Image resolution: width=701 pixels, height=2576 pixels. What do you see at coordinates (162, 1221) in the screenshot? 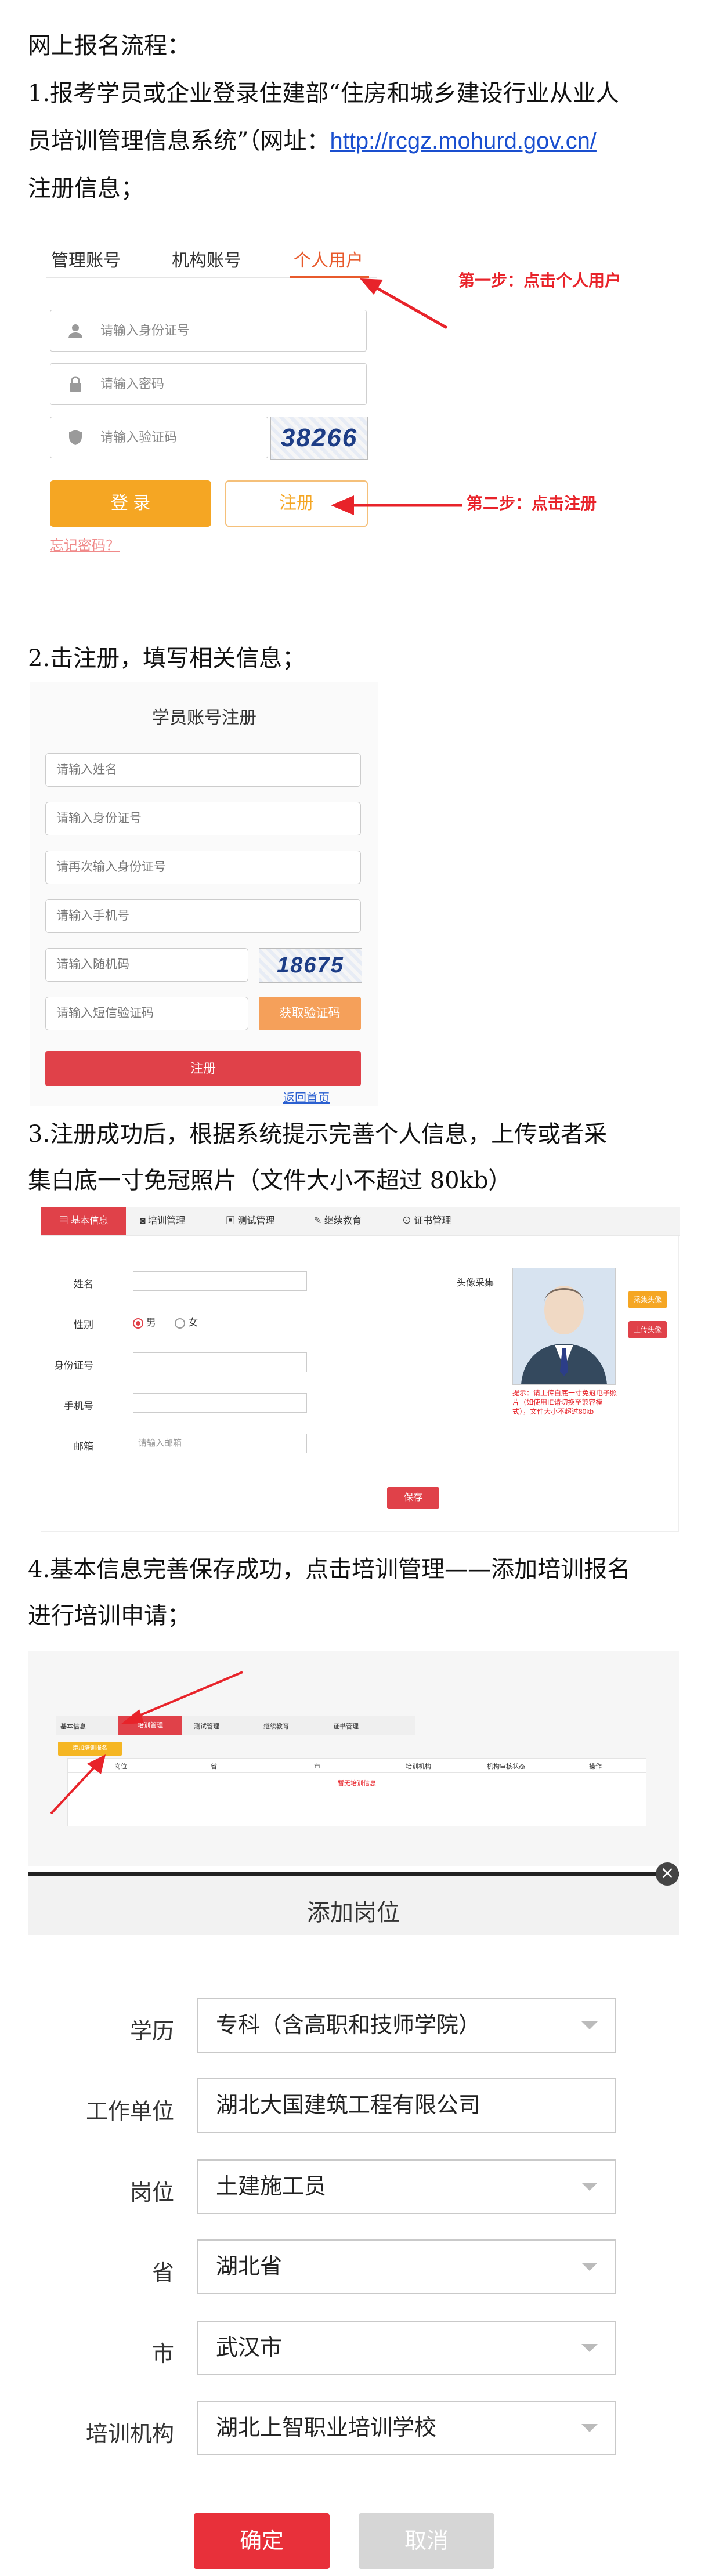
I see `nav-training: ◙ 培训管理` at bounding box center [162, 1221].